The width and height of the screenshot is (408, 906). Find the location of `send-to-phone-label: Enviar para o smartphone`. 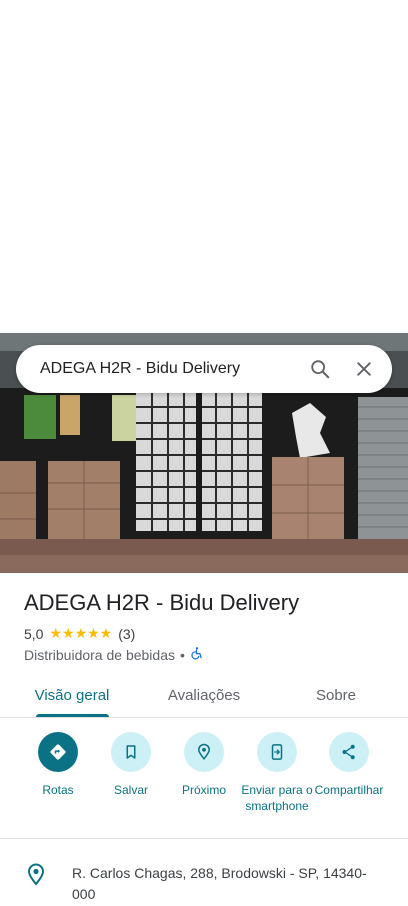

send-to-phone-label: Enviar para o smartphone is located at coordinates (277, 798).